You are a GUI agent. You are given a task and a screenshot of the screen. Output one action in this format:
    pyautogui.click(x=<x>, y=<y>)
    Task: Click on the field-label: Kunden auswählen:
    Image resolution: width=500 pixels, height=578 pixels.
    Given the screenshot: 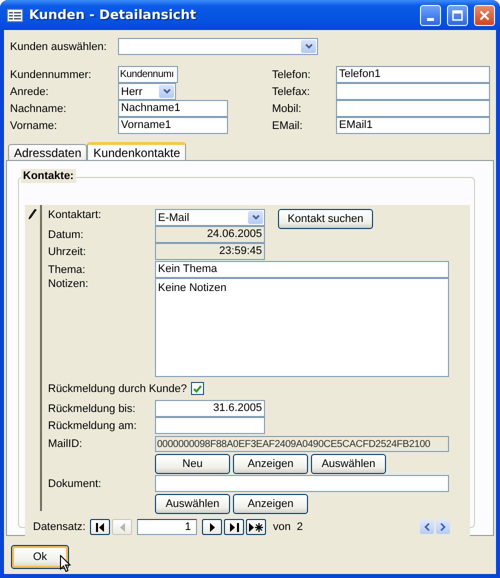 What is the action you would take?
    pyautogui.click(x=59, y=46)
    